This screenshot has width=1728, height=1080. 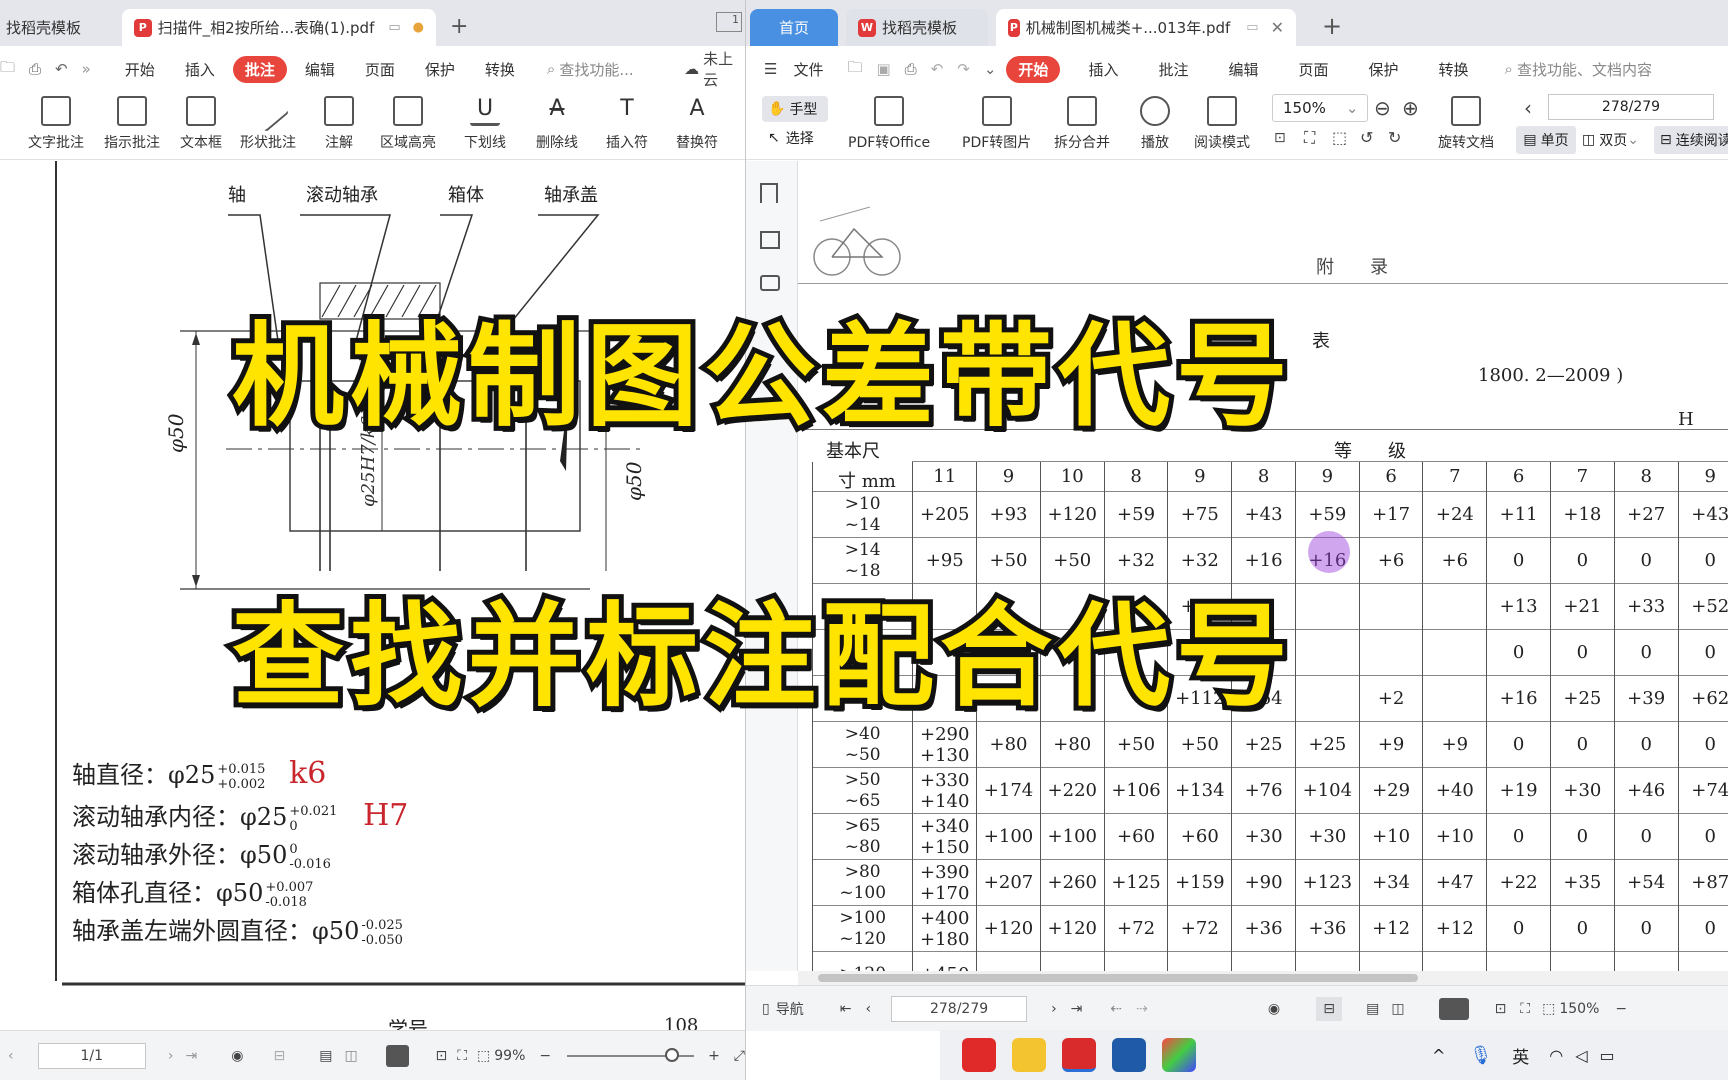 What do you see at coordinates (672, 1054) in the screenshot?
I see `zoom-slider-thumb` at bounding box center [672, 1054].